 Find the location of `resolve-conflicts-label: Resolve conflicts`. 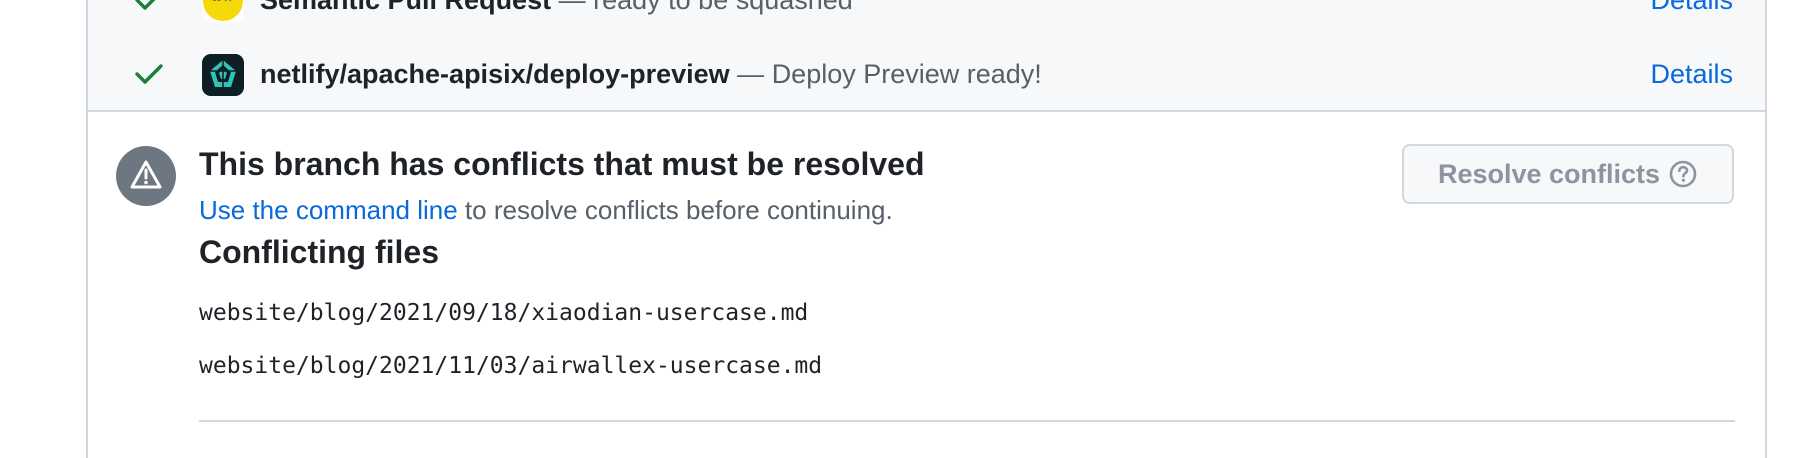

resolve-conflicts-label: Resolve conflicts is located at coordinates (1549, 173).